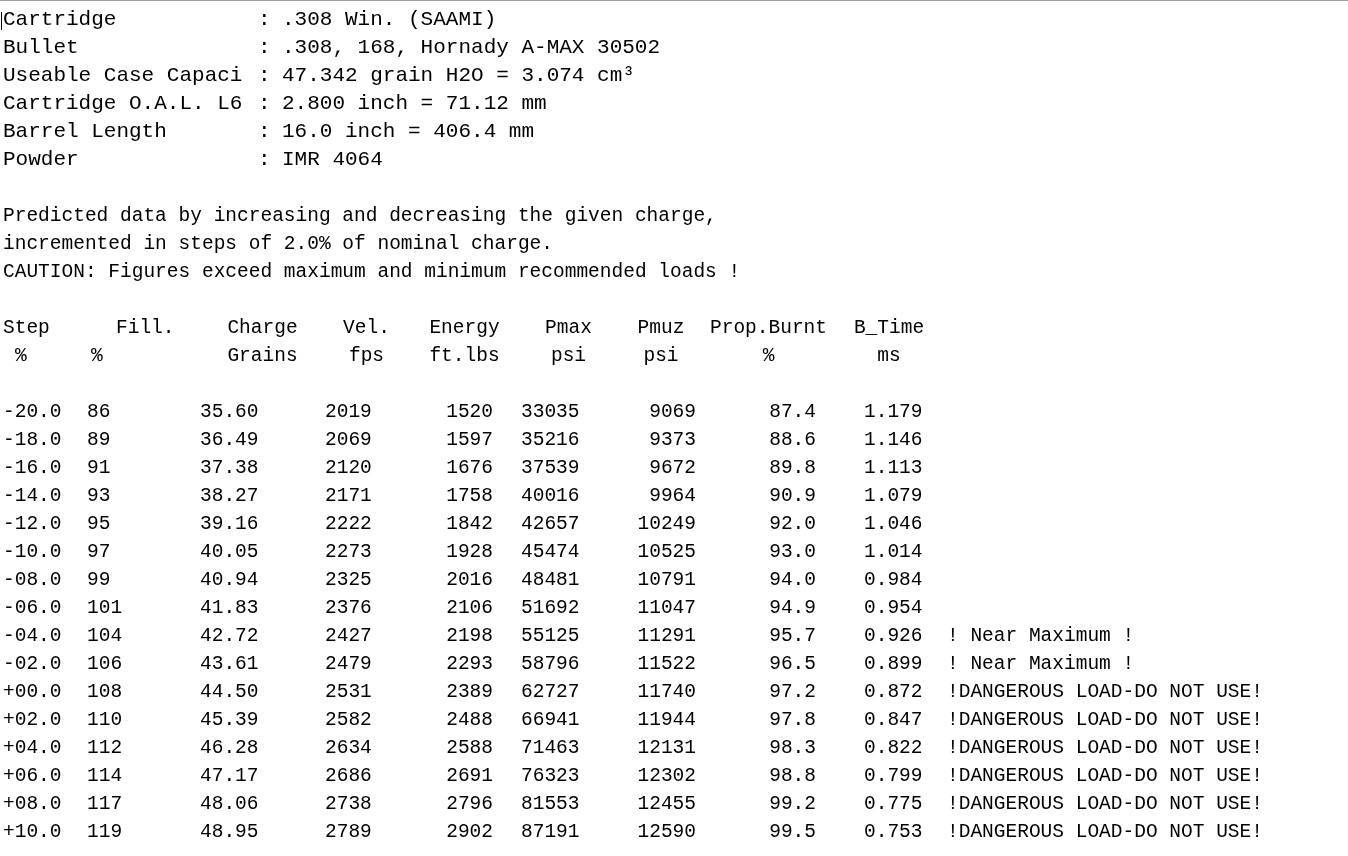 This screenshot has height=856, width=1348. What do you see at coordinates (229, 776) in the screenshot?
I see `table-cell-text: 47.17` at bounding box center [229, 776].